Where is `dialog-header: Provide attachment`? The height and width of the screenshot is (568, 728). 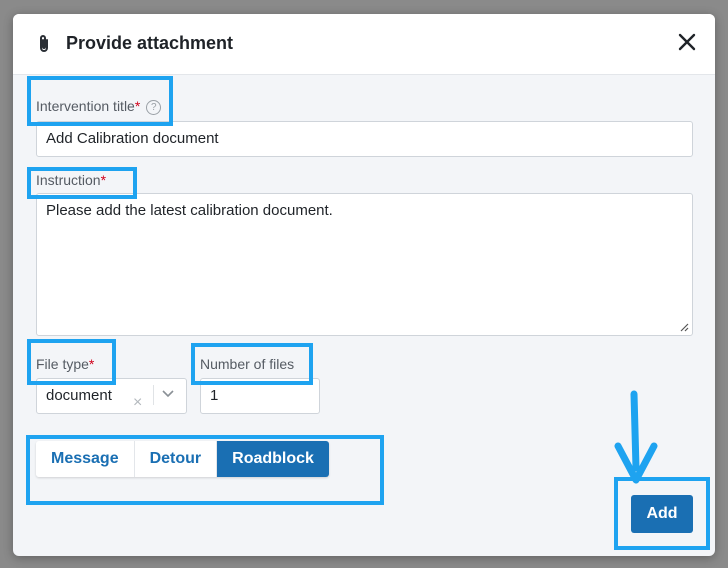
dialog-header: Provide attachment is located at coordinates (364, 44).